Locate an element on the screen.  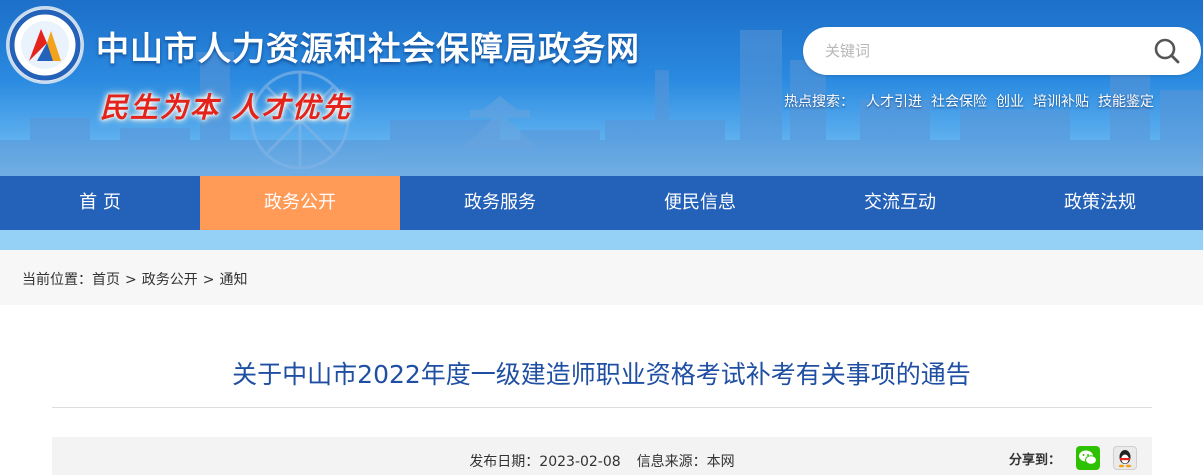
search-button is located at coordinates (1167, 51).